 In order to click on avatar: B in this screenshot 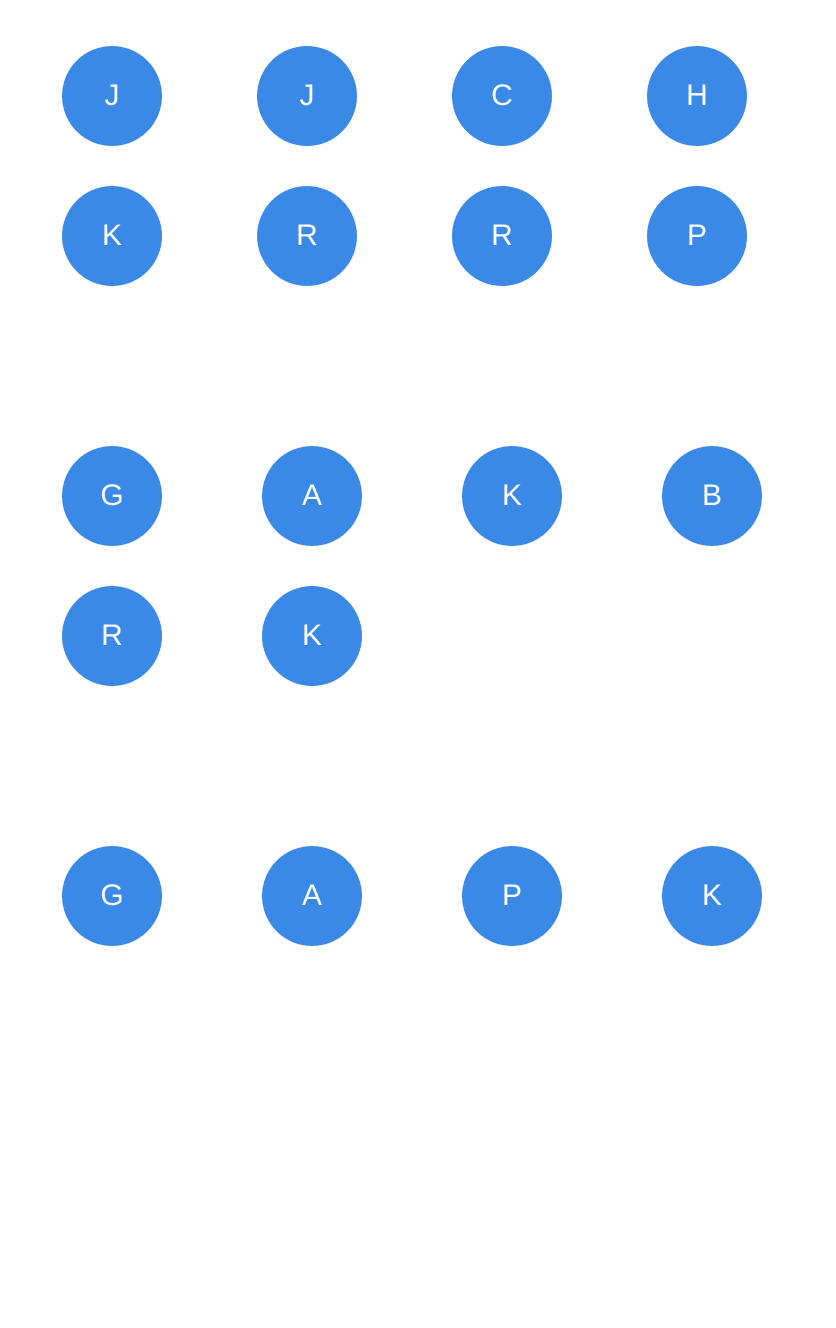, I will do `click(712, 496)`.